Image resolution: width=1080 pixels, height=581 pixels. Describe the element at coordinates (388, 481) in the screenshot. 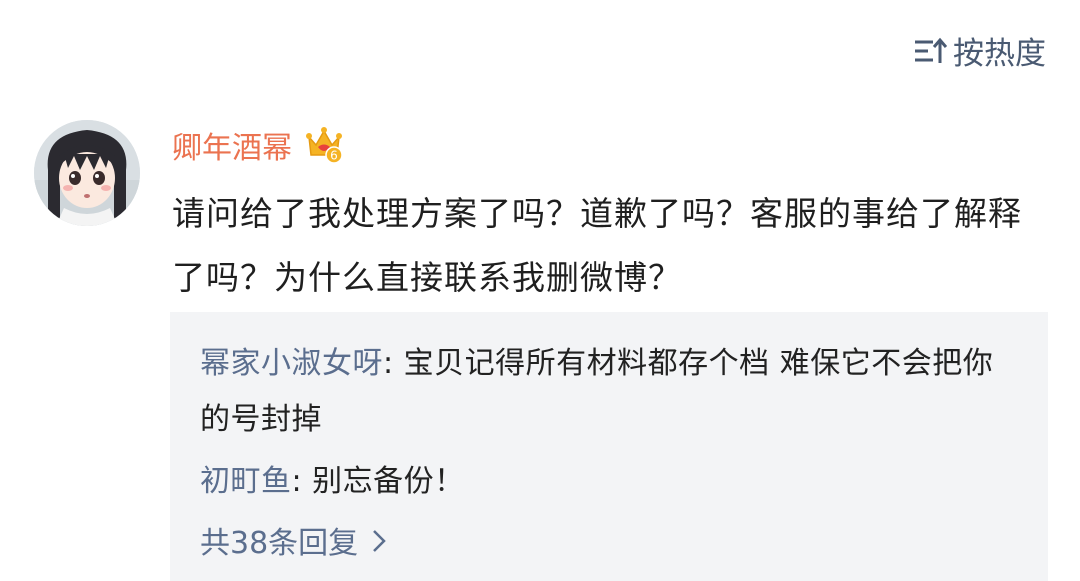

I see `reply-text: 别忘备份！` at that location.